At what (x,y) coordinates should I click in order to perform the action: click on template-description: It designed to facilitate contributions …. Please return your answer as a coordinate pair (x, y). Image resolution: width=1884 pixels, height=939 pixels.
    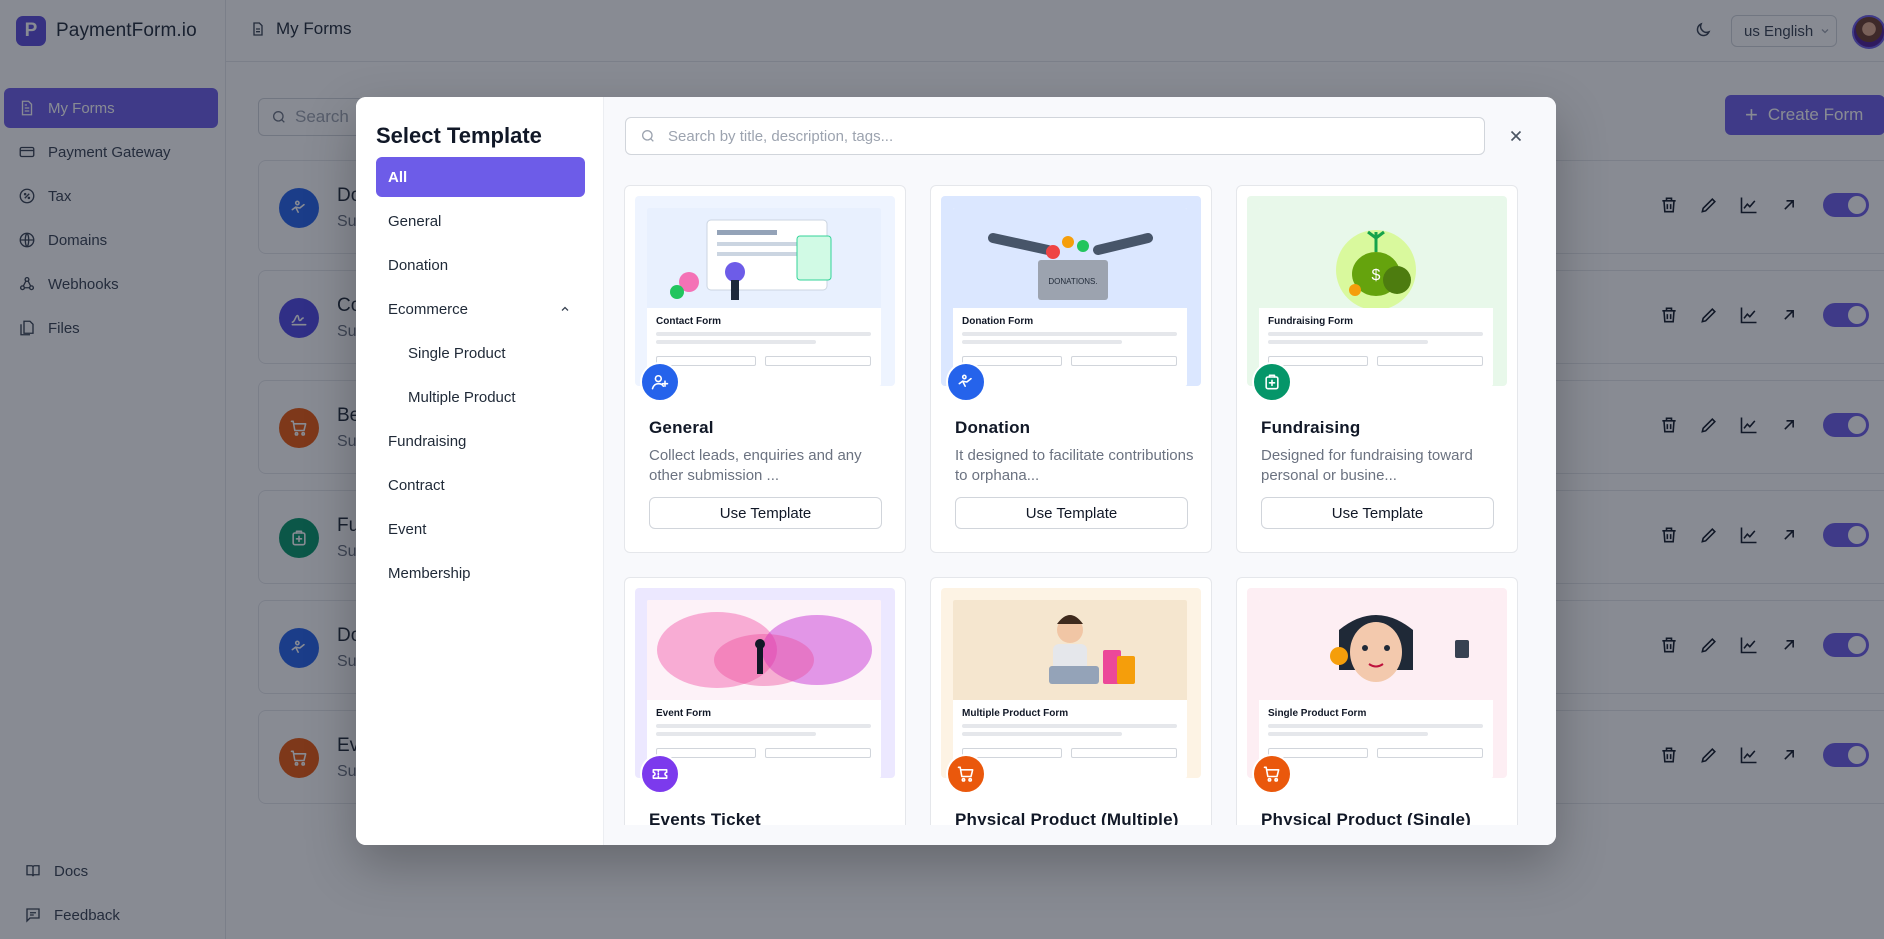
    Looking at the image, I should click on (1074, 465).